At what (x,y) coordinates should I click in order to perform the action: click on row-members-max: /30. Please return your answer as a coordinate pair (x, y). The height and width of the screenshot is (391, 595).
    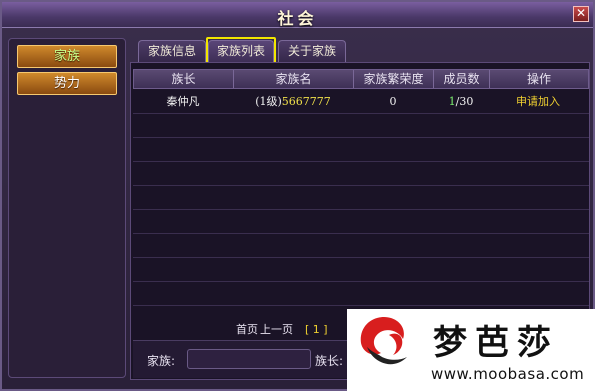
    Looking at the image, I should click on (464, 101).